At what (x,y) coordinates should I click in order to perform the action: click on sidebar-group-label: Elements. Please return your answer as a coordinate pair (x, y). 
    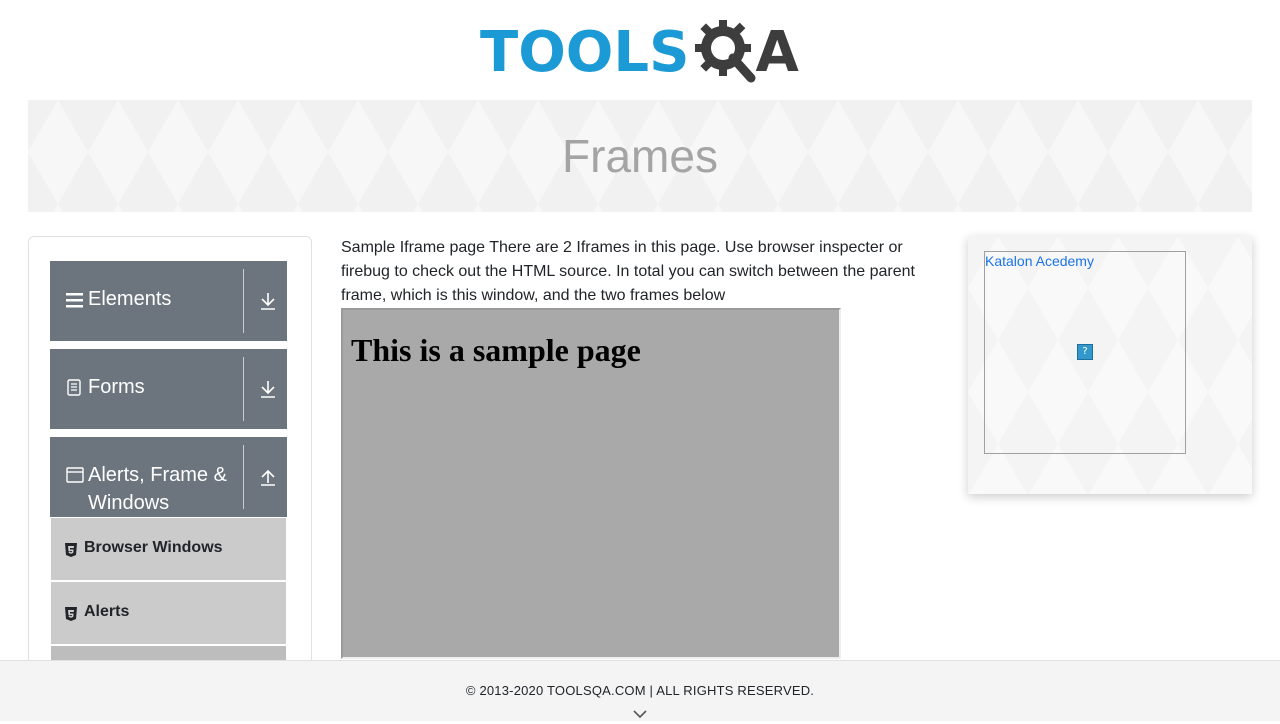
    Looking at the image, I should click on (130, 299).